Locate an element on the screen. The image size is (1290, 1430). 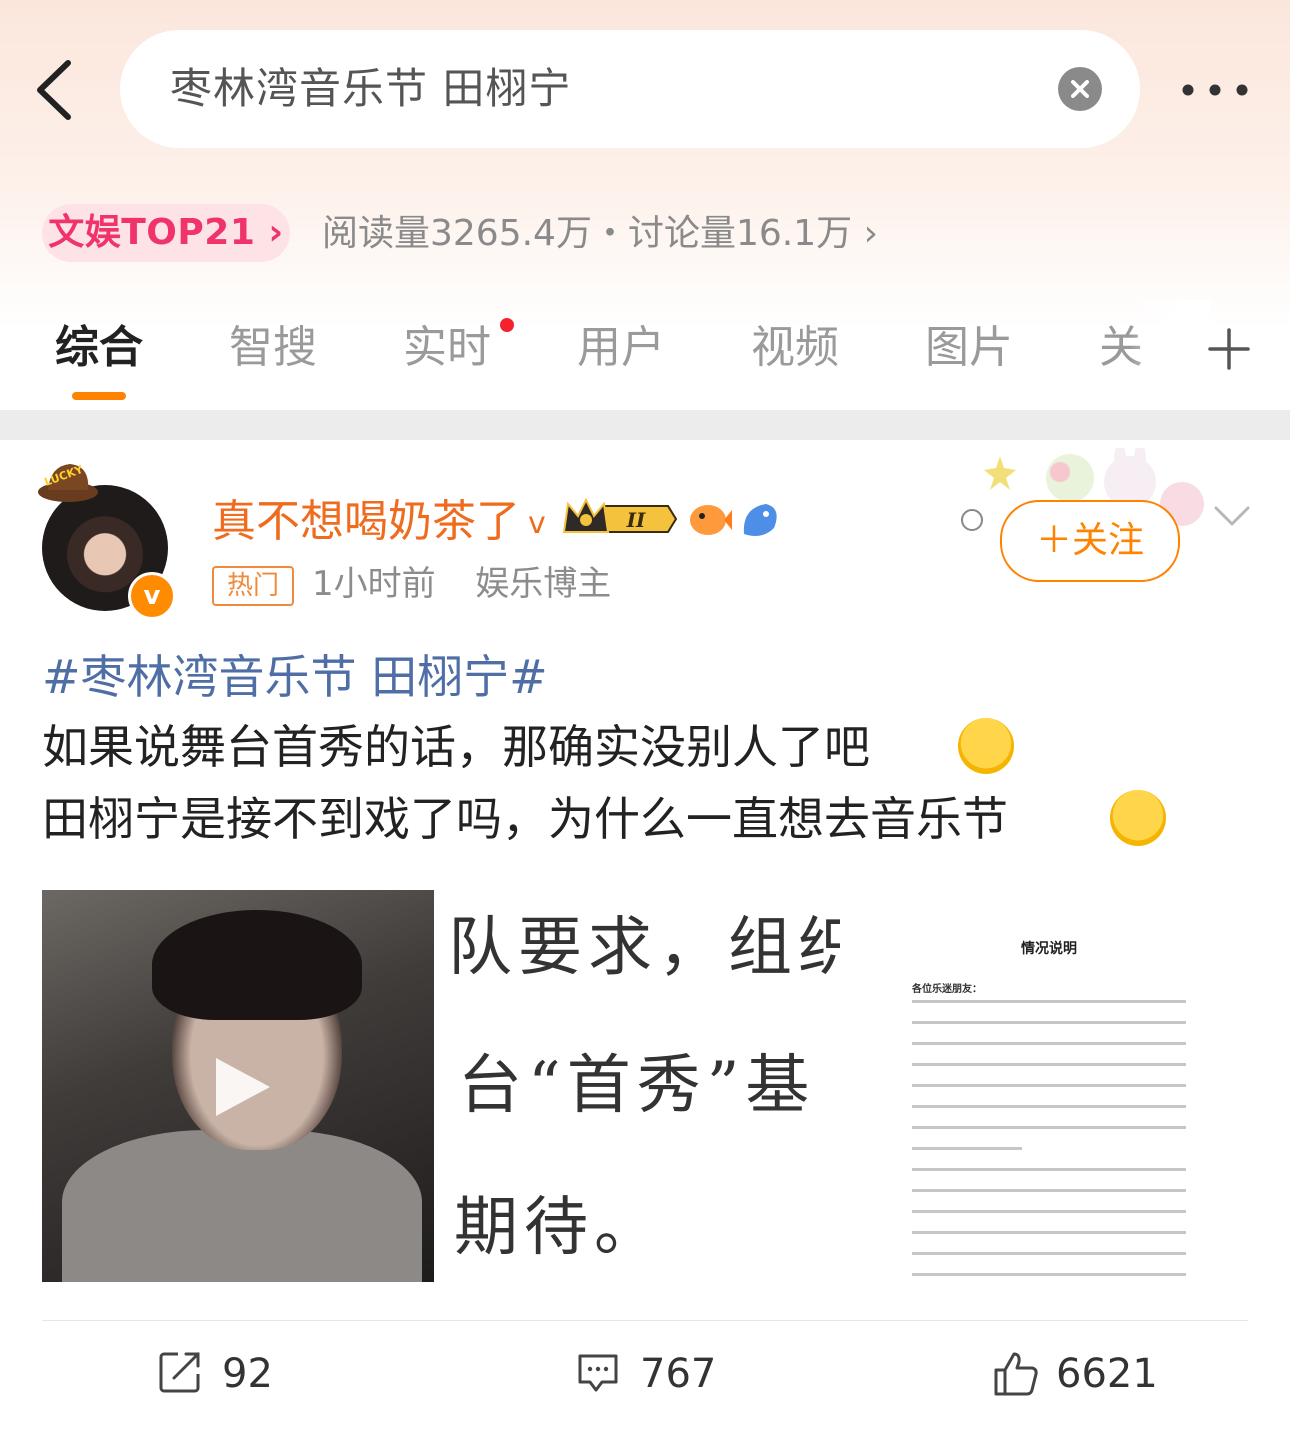
thumbnail-hair is located at coordinates (257, 965).